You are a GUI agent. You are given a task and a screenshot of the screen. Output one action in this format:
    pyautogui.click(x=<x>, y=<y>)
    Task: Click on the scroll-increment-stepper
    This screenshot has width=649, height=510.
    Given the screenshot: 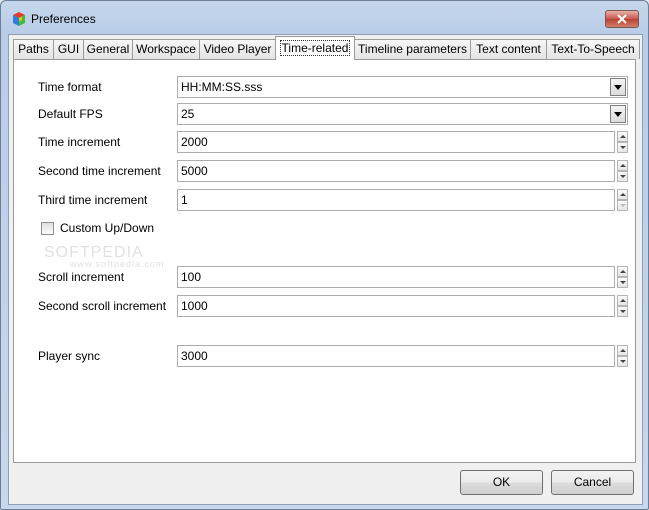 What is the action you would take?
    pyautogui.click(x=622, y=277)
    